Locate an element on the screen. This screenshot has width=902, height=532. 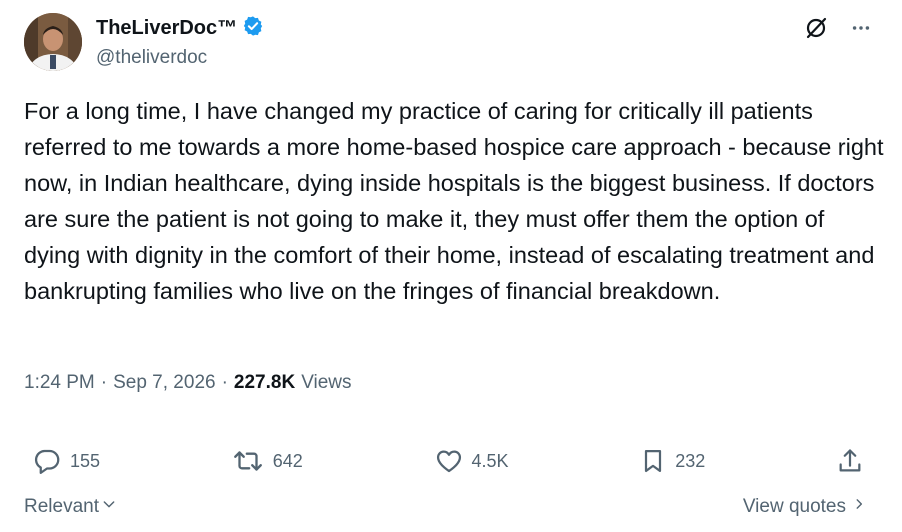
more-icon is located at coordinates (861, 28).